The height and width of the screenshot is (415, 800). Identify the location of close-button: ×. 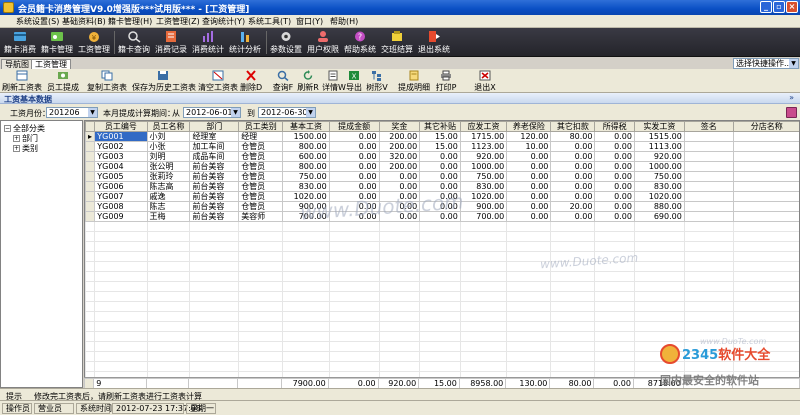
(792, 7).